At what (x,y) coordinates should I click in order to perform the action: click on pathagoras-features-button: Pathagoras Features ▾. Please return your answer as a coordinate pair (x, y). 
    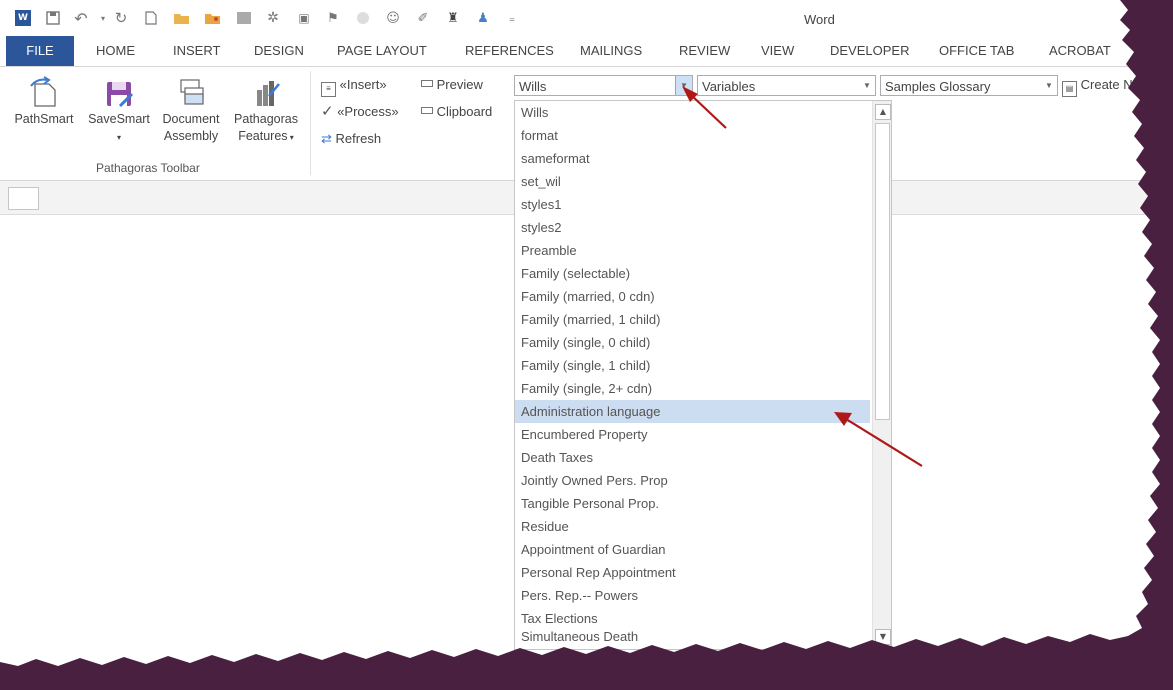
    Looking at the image, I should click on (266, 106).